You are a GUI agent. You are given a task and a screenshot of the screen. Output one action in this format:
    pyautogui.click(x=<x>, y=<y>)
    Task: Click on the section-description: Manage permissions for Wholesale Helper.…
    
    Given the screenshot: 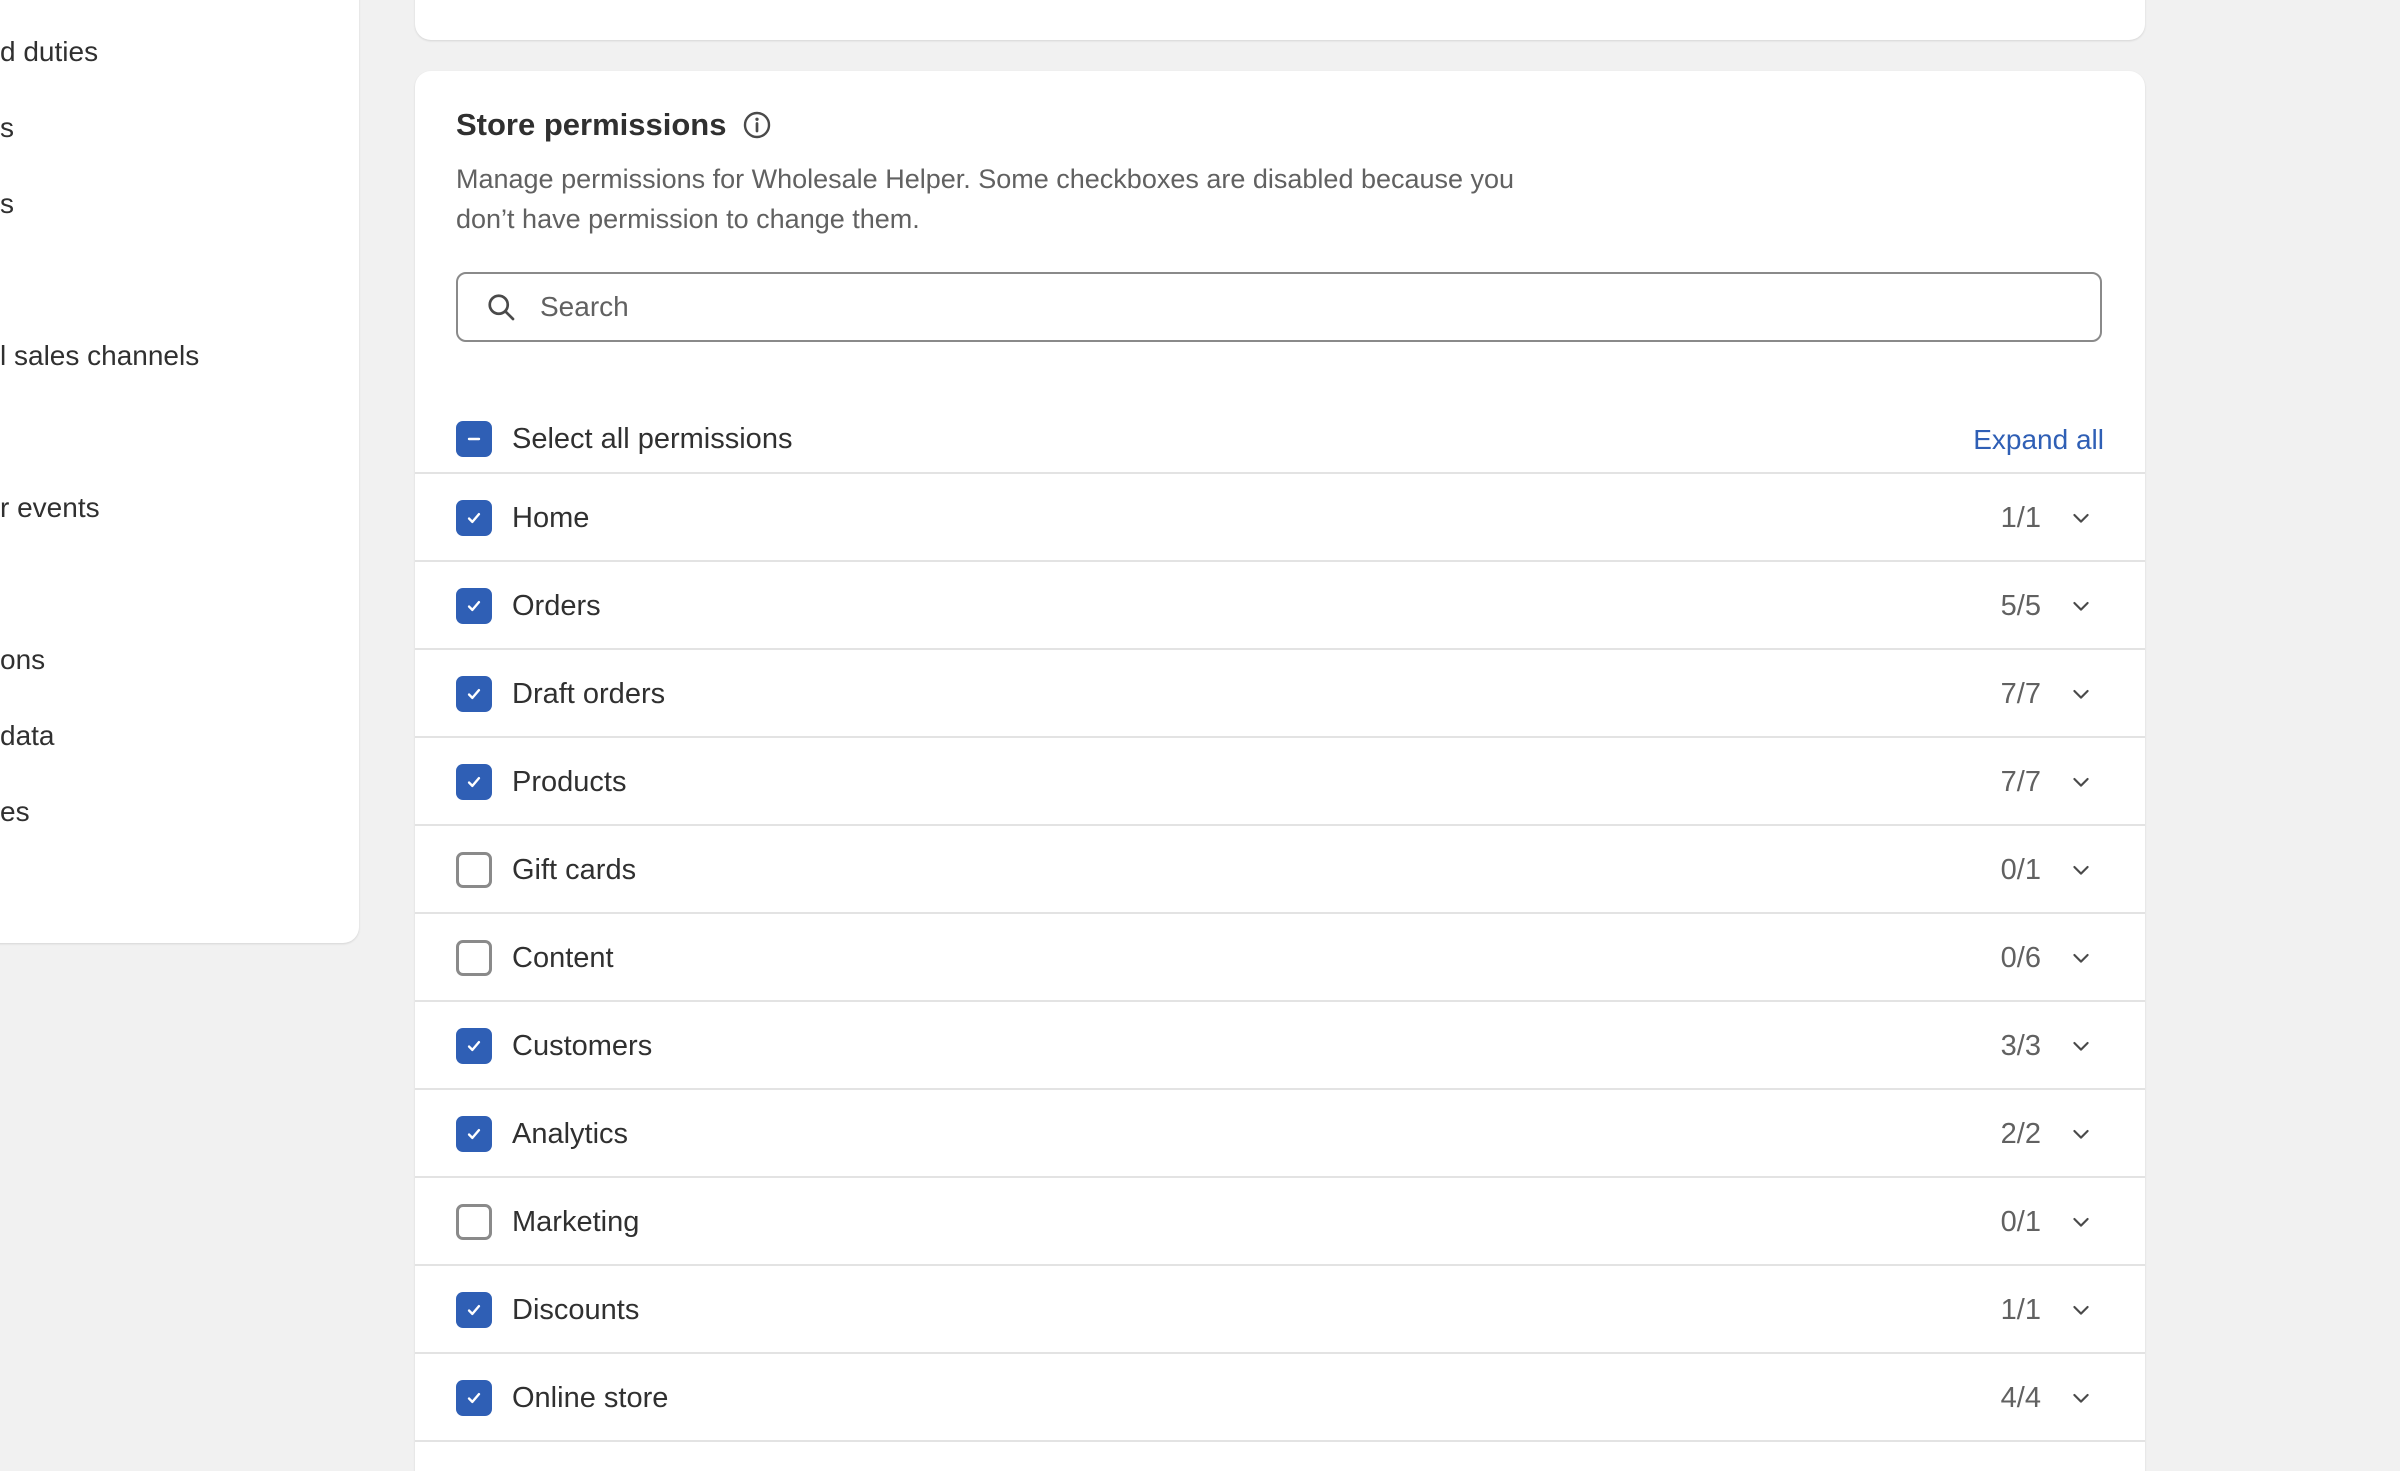 What is the action you would take?
    pyautogui.click(x=985, y=199)
    